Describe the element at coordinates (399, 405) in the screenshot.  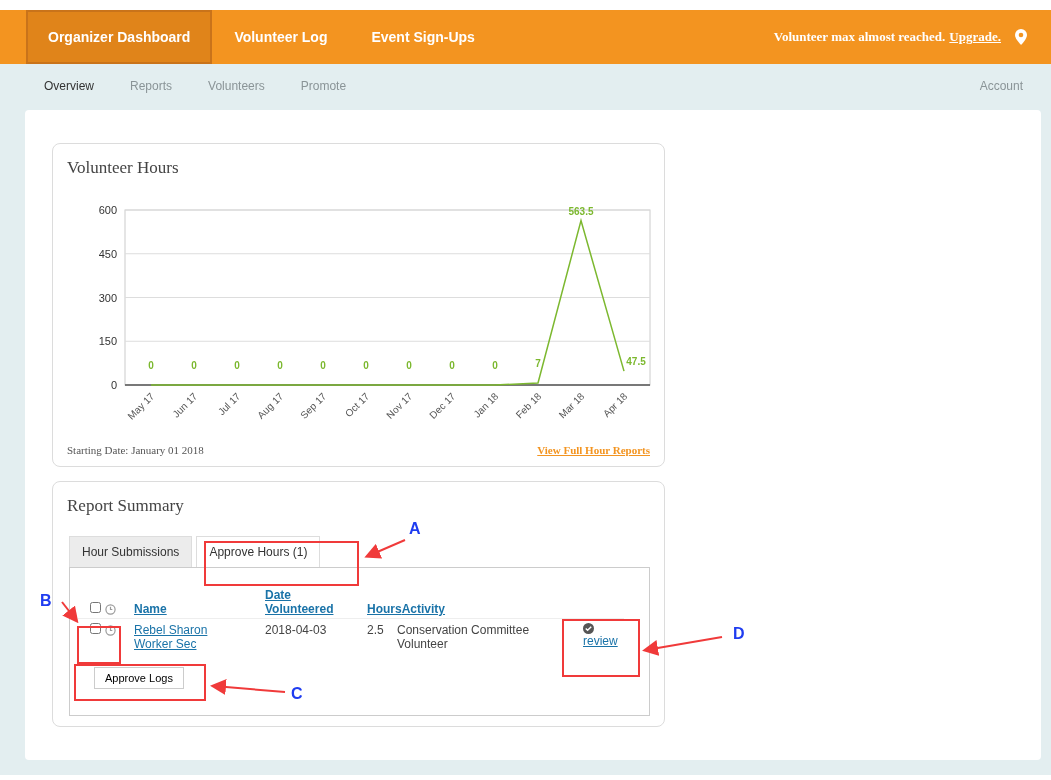
I see `x-tick-label: Nov 17` at that location.